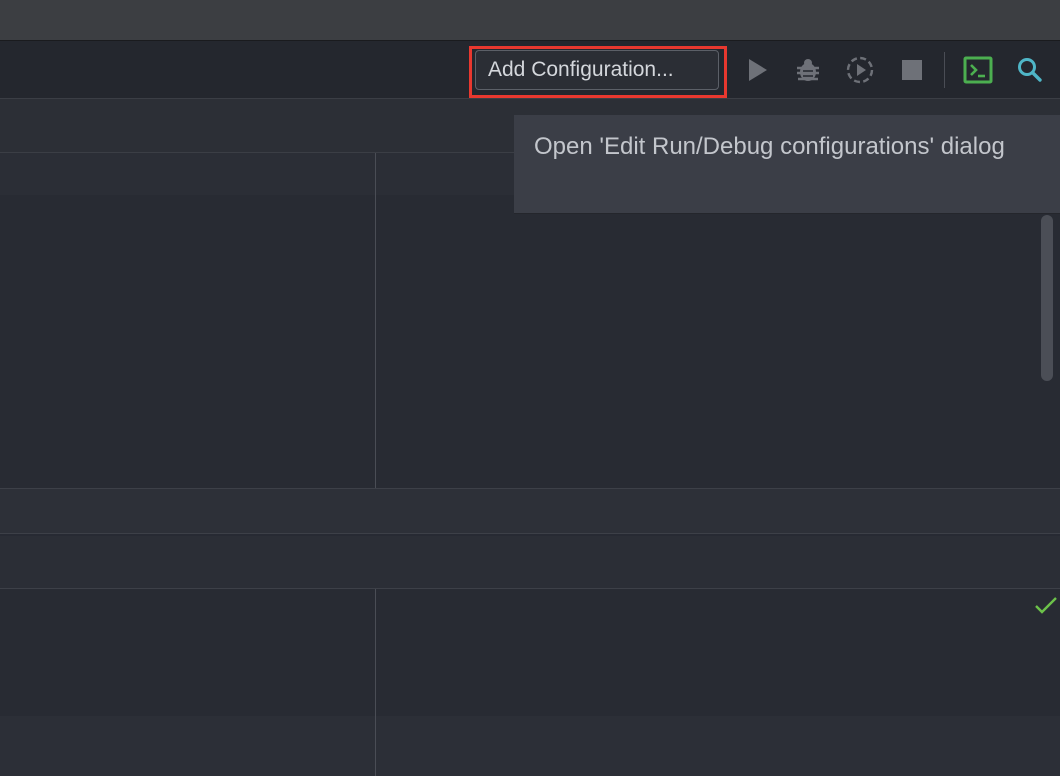 The height and width of the screenshot is (776, 1060). I want to click on run-button, so click(757, 70).